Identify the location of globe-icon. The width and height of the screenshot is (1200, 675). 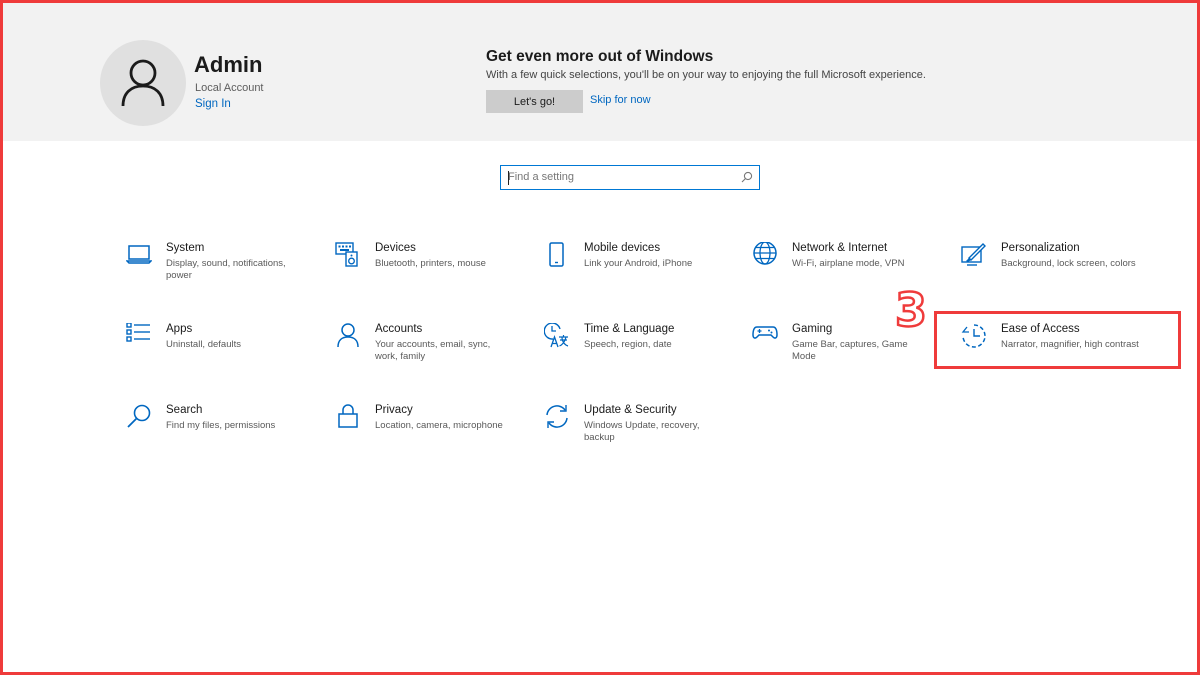
(765, 253).